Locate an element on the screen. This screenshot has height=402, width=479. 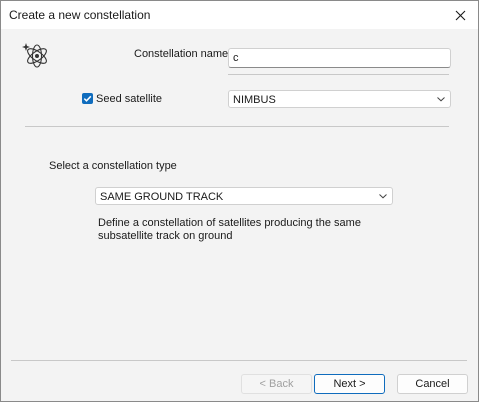
constellation-name-input is located at coordinates (339, 58).